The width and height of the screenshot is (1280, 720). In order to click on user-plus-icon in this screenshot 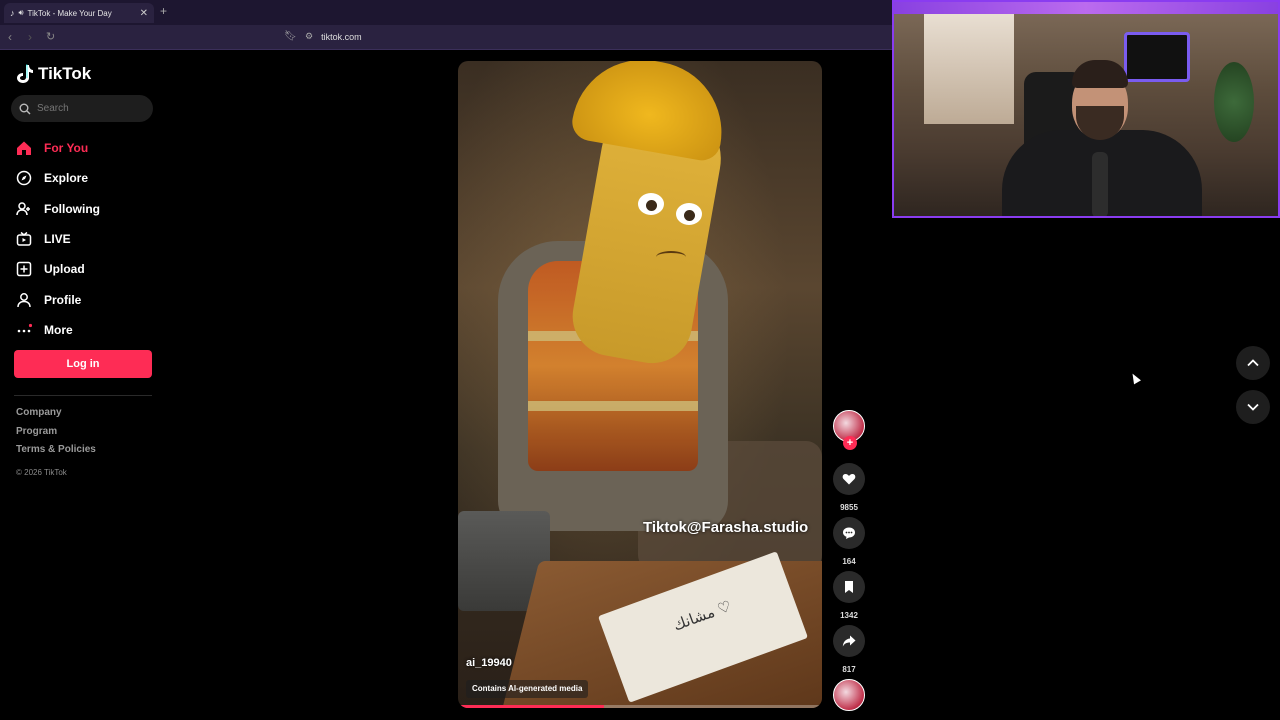, I will do `click(23, 208)`.